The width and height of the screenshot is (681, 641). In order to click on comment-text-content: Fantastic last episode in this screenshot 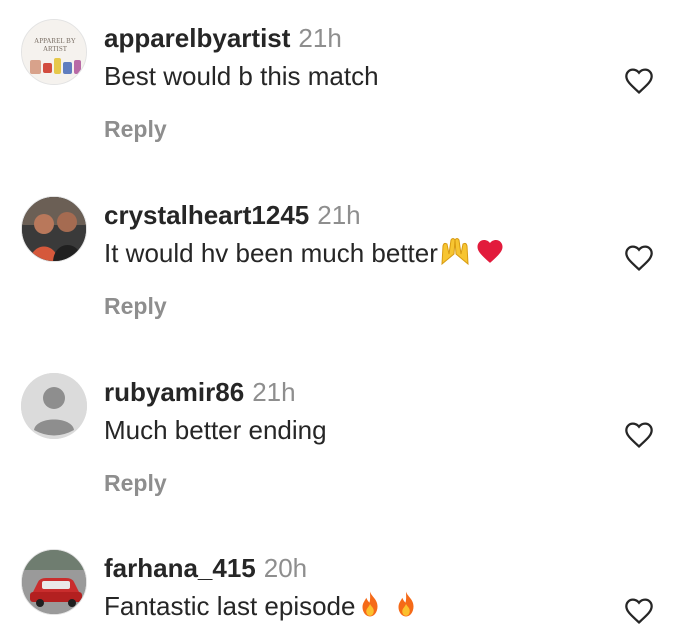, I will do `click(230, 606)`.